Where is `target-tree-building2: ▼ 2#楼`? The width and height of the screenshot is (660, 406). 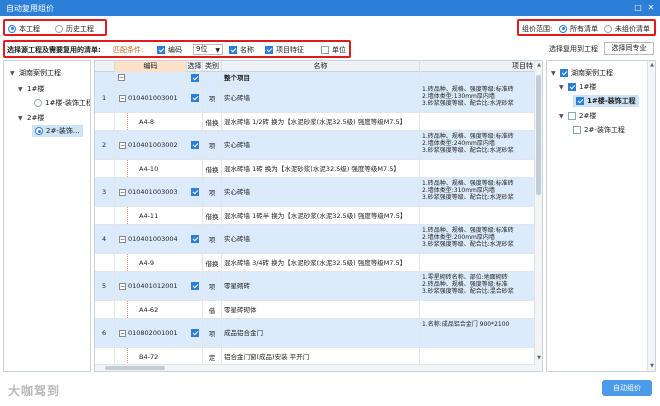 target-tree-building2: ▼ 2#楼 is located at coordinates (577, 116).